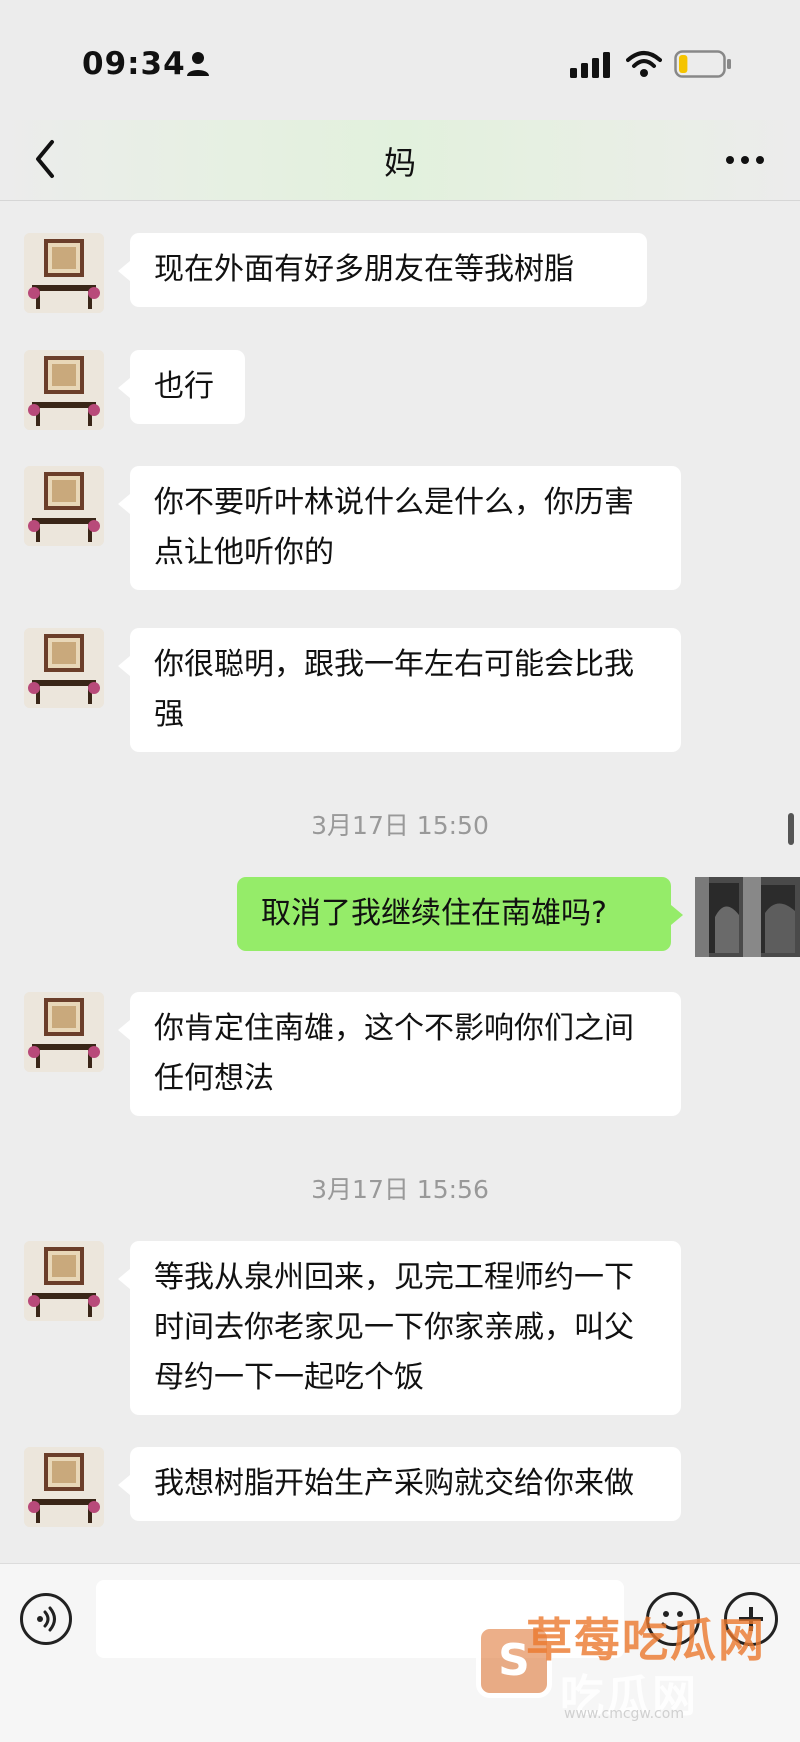 Image resolution: width=800 pixels, height=1742 pixels. I want to click on message-bubble: 也行, so click(181, 387).